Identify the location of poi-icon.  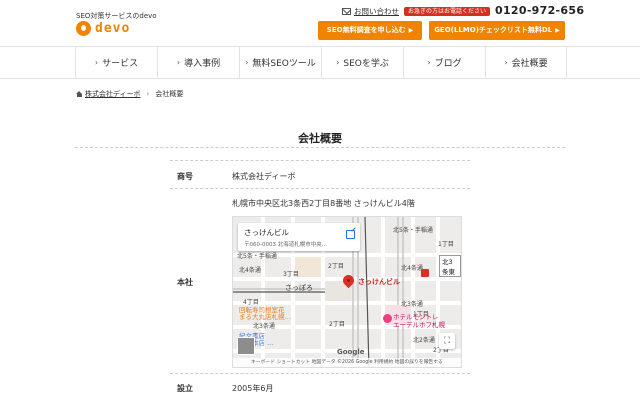
(425, 273).